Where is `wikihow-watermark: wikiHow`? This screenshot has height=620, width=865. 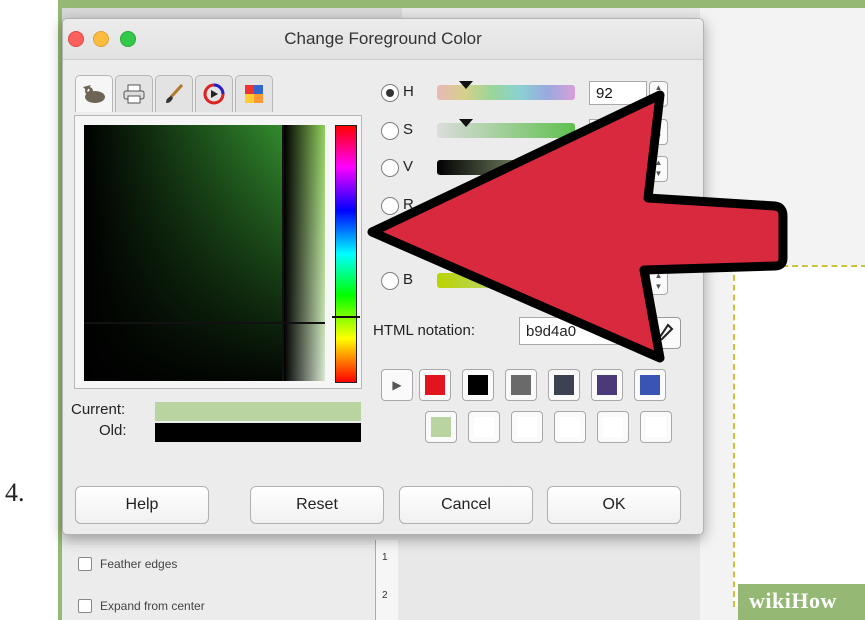
wikihow-watermark: wikiHow is located at coordinates (801, 602).